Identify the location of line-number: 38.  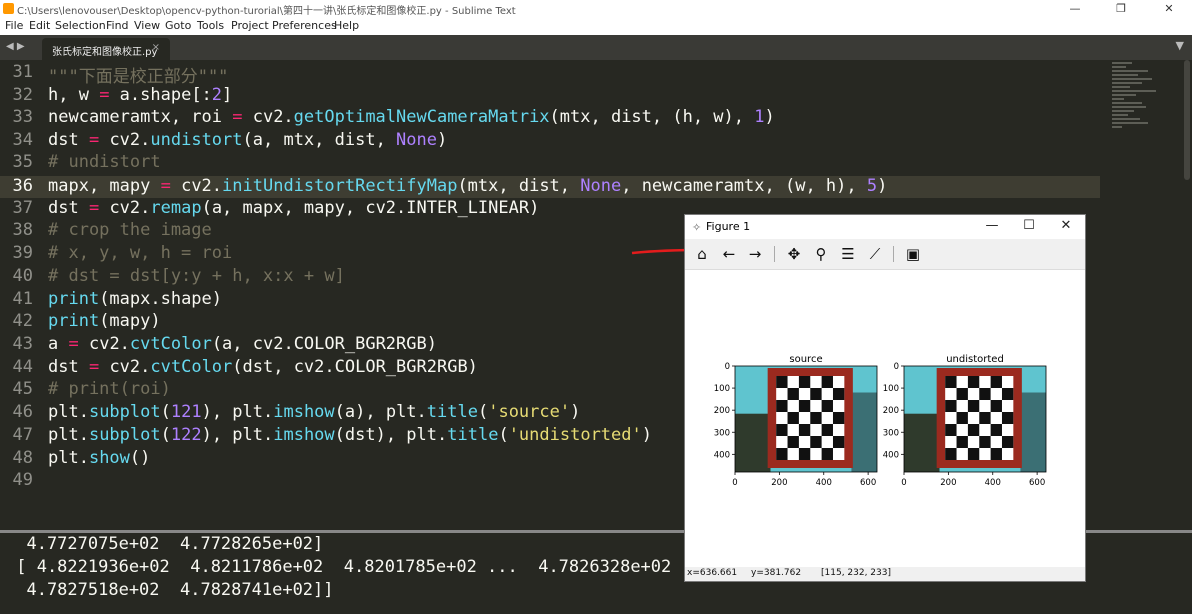
(22, 230).